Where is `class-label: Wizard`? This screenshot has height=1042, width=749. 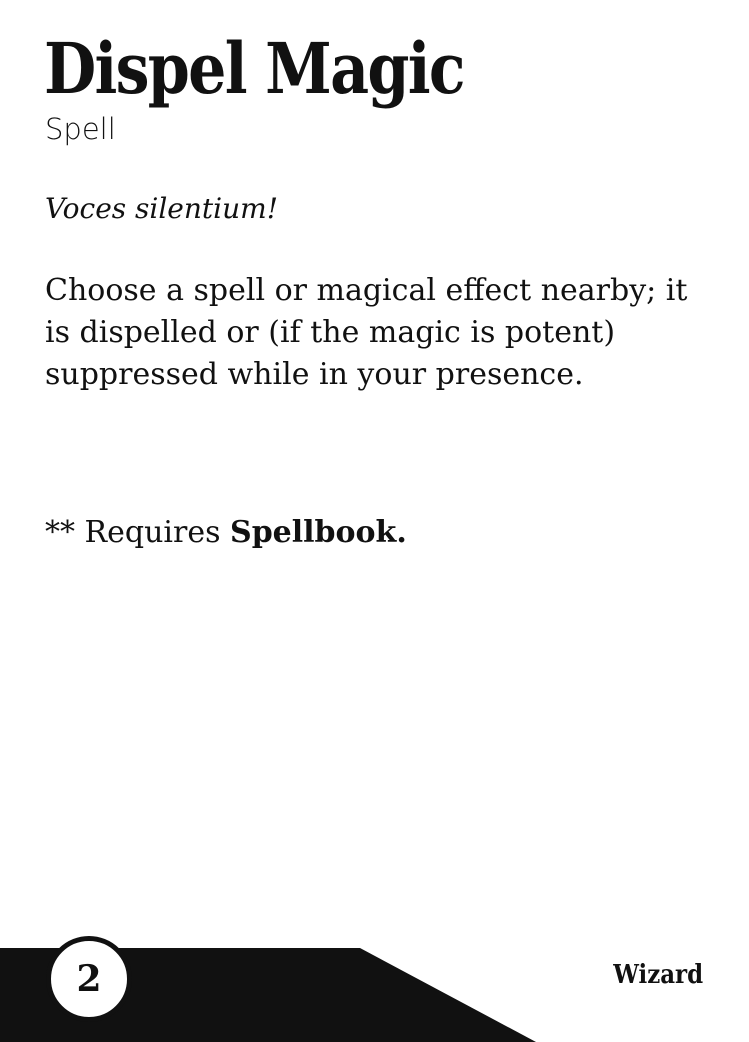
class-label: Wizard is located at coordinates (658, 975).